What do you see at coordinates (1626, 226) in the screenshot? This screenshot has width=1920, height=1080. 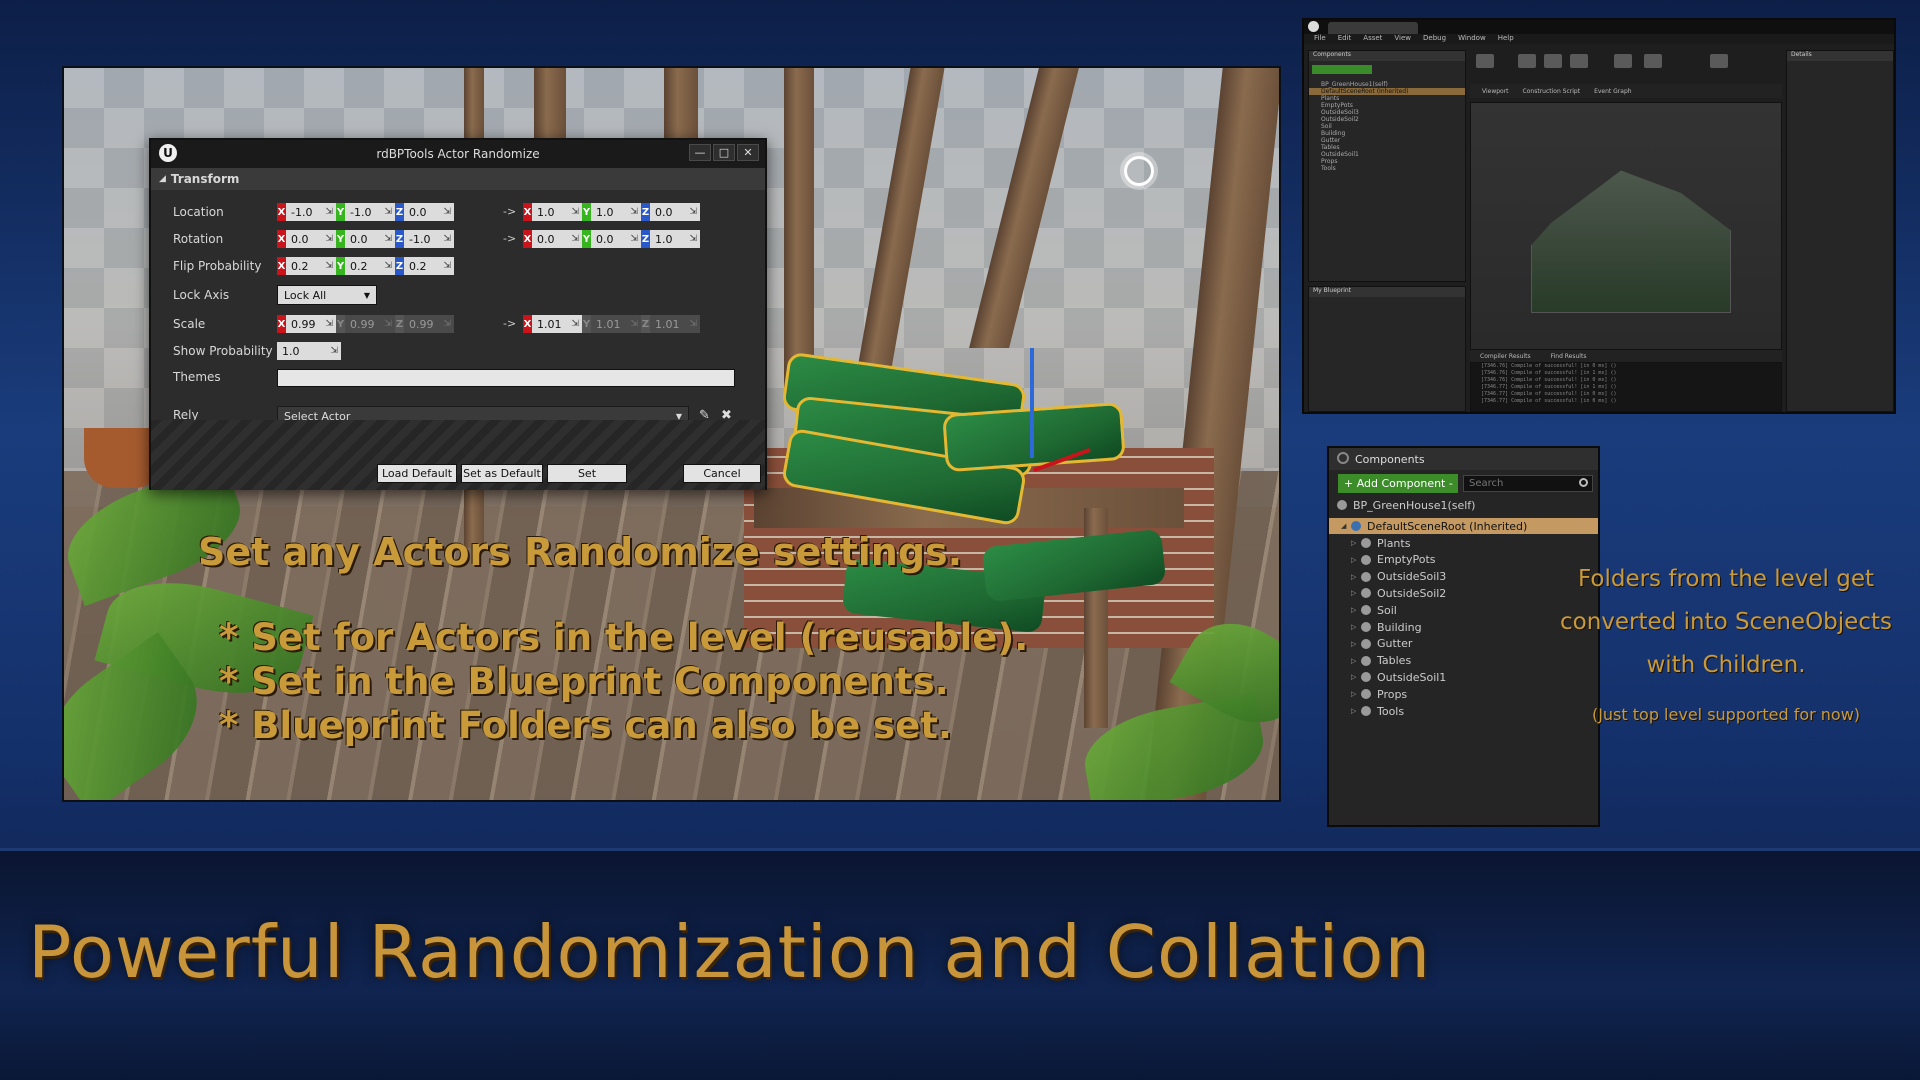 I see `editor-viewport` at bounding box center [1626, 226].